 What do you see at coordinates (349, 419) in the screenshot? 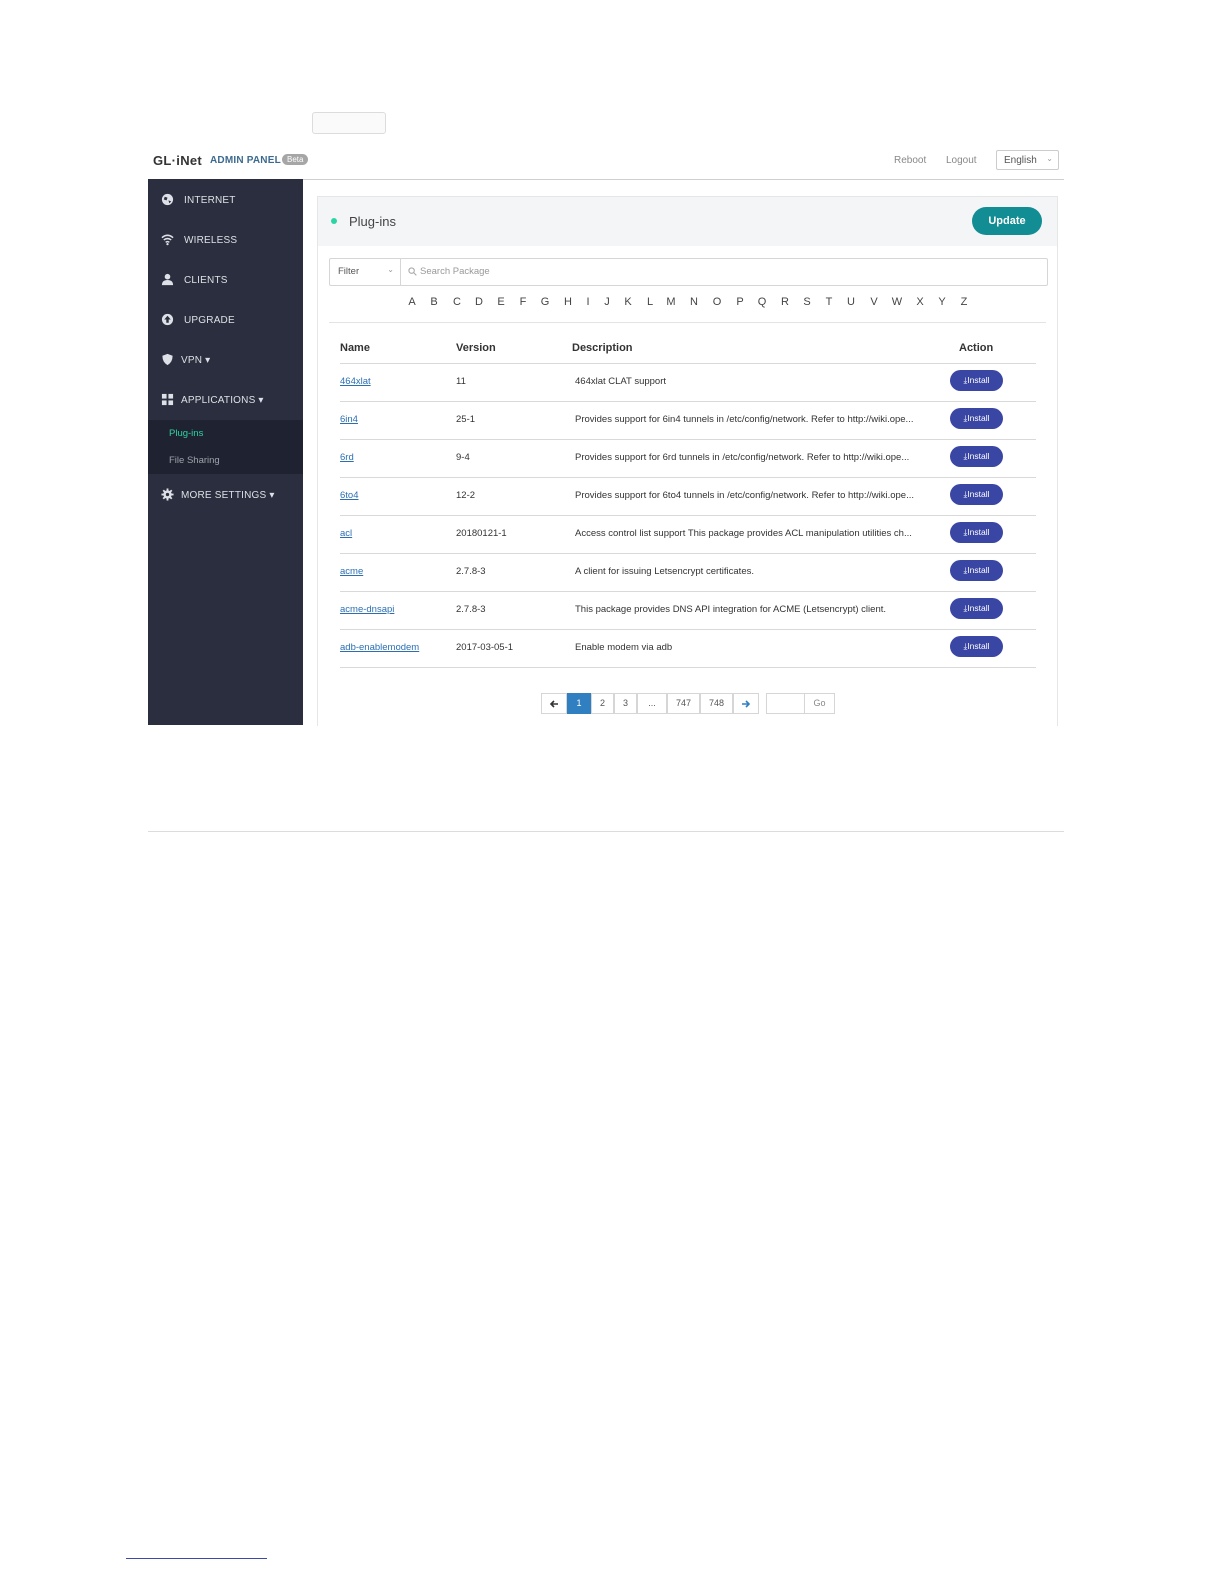
I see `package-name-link: 6in4` at bounding box center [349, 419].